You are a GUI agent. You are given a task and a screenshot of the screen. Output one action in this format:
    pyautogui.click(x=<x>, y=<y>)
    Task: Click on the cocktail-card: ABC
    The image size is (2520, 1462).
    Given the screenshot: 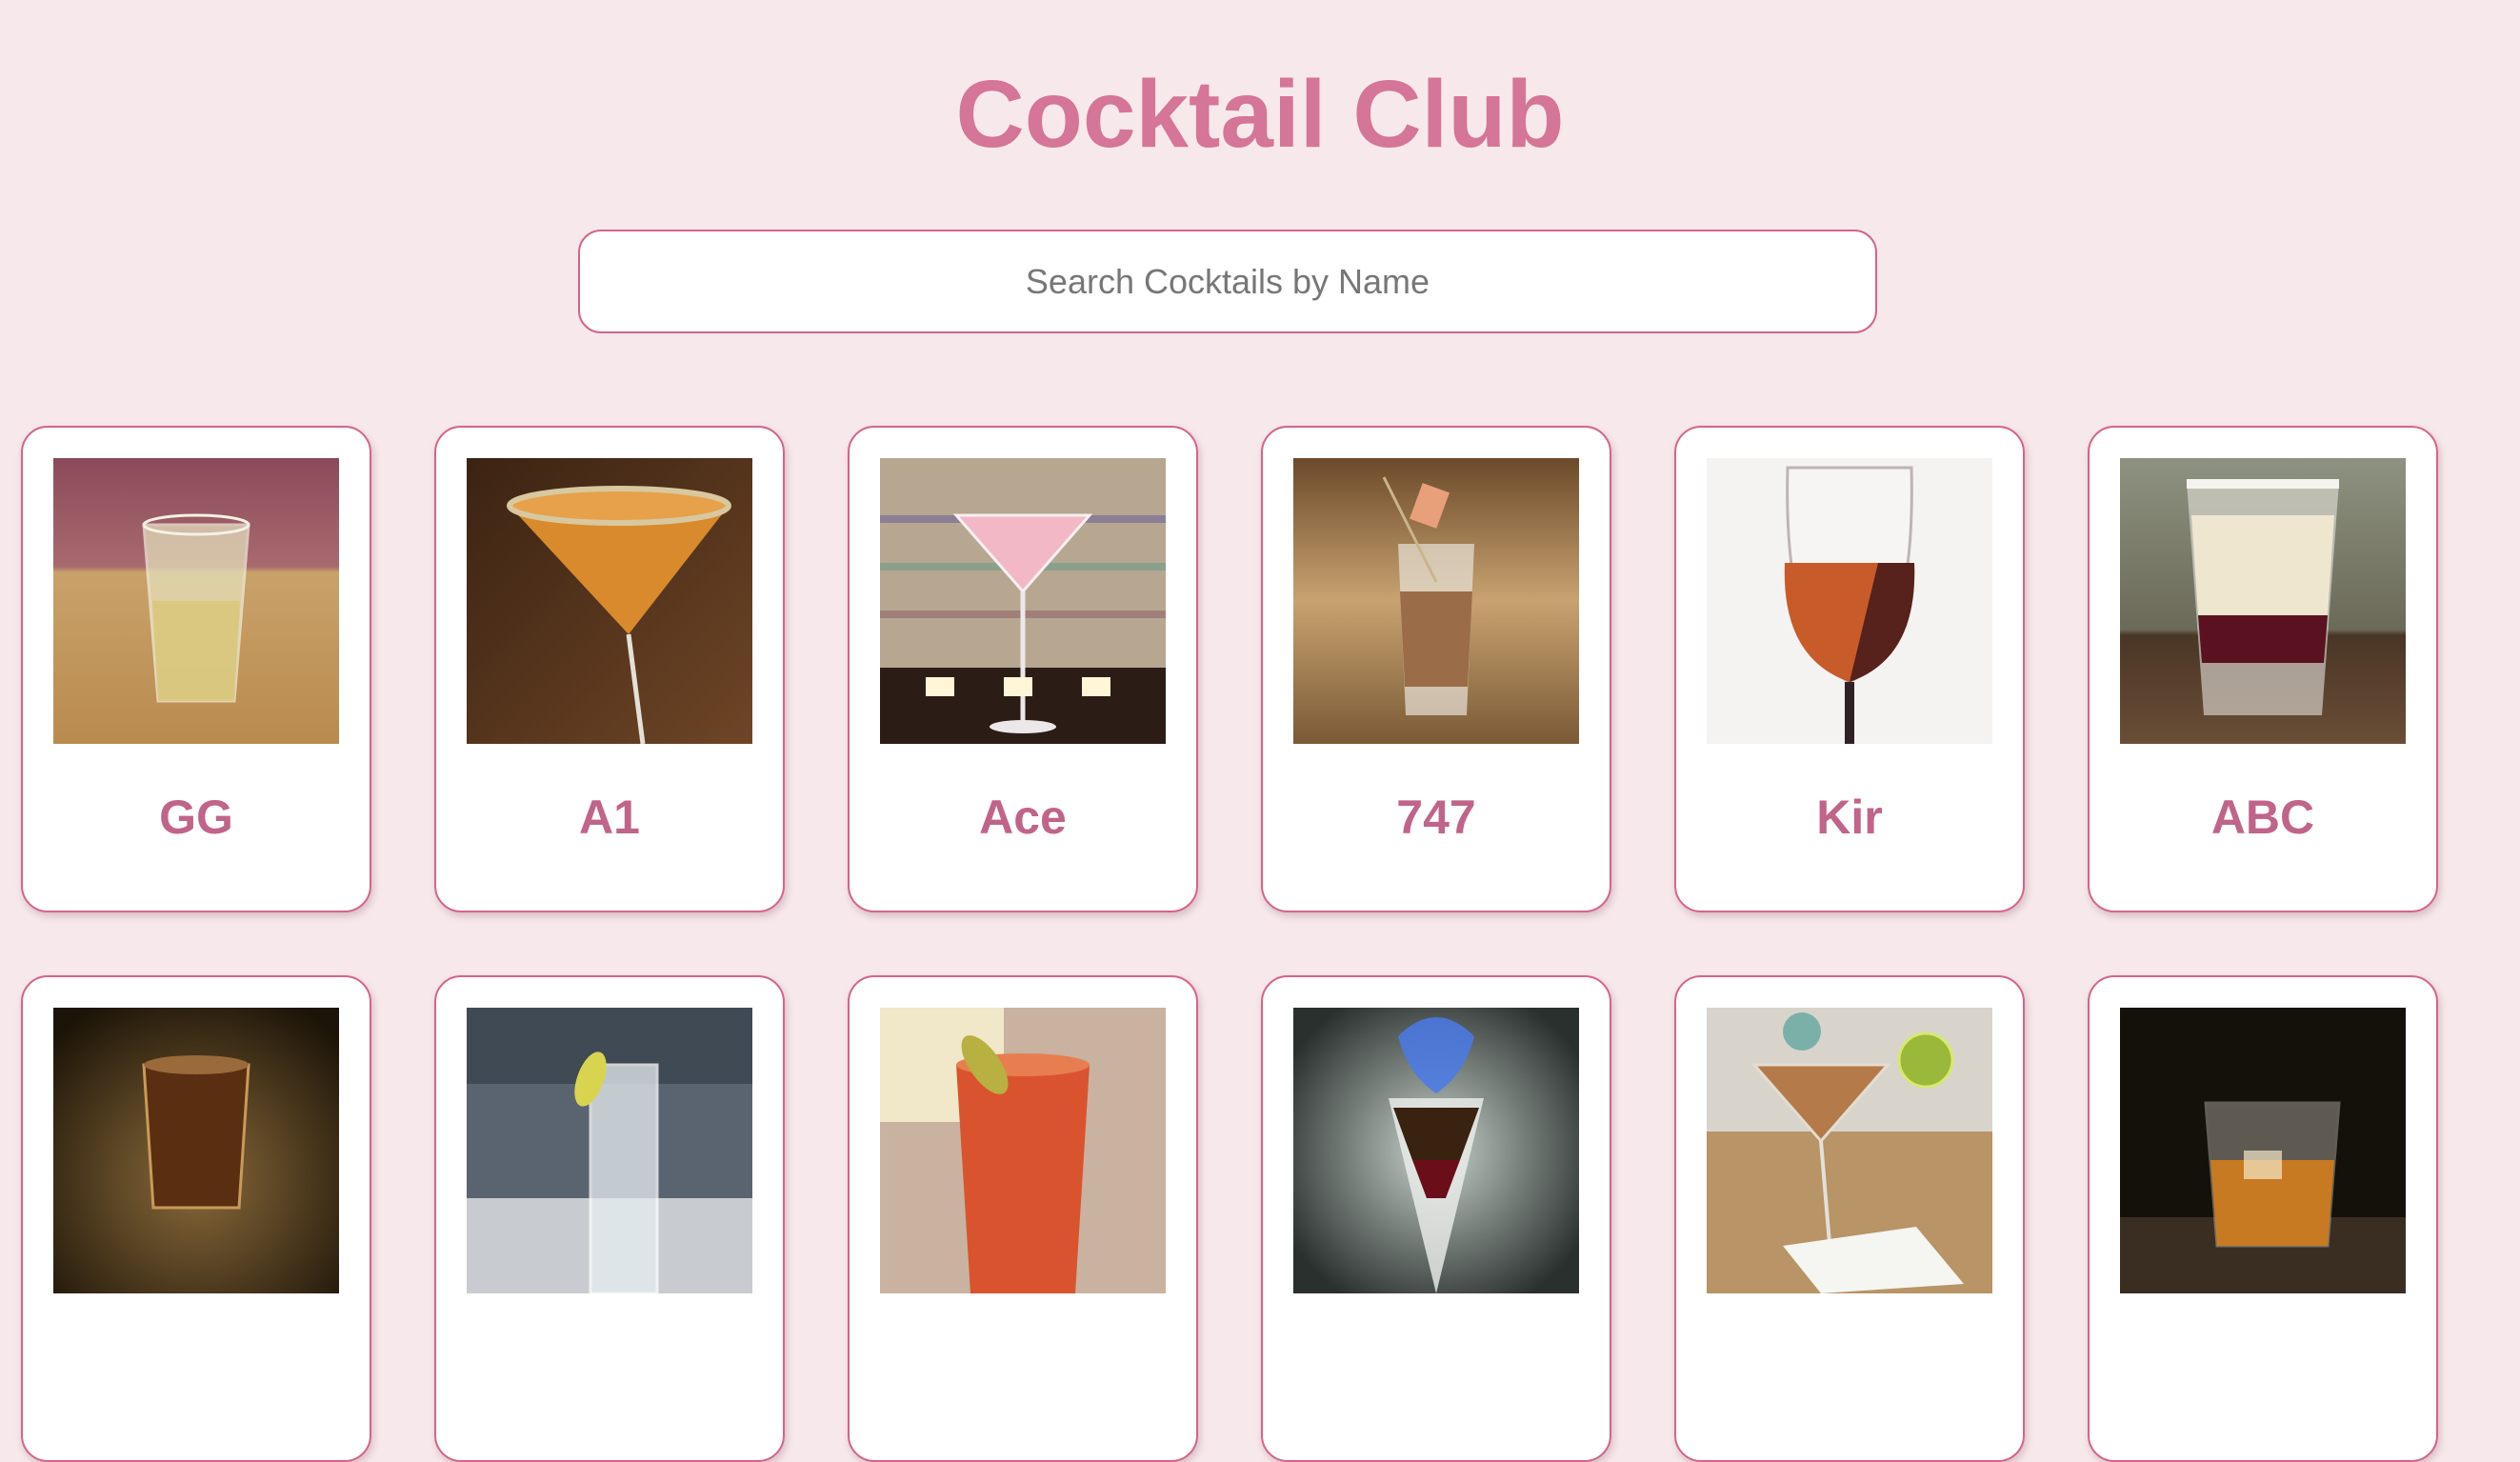 What is the action you would take?
    pyautogui.click(x=2263, y=669)
    